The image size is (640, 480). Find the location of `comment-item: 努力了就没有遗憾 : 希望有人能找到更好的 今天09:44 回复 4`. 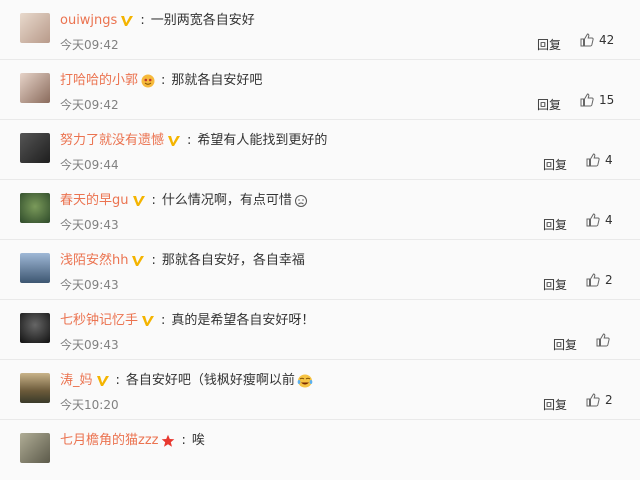

comment-item: 努力了就没有遗憾 : 希望有人能找到更好的 今天09:44 回复 4 is located at coordinates (320, 150).